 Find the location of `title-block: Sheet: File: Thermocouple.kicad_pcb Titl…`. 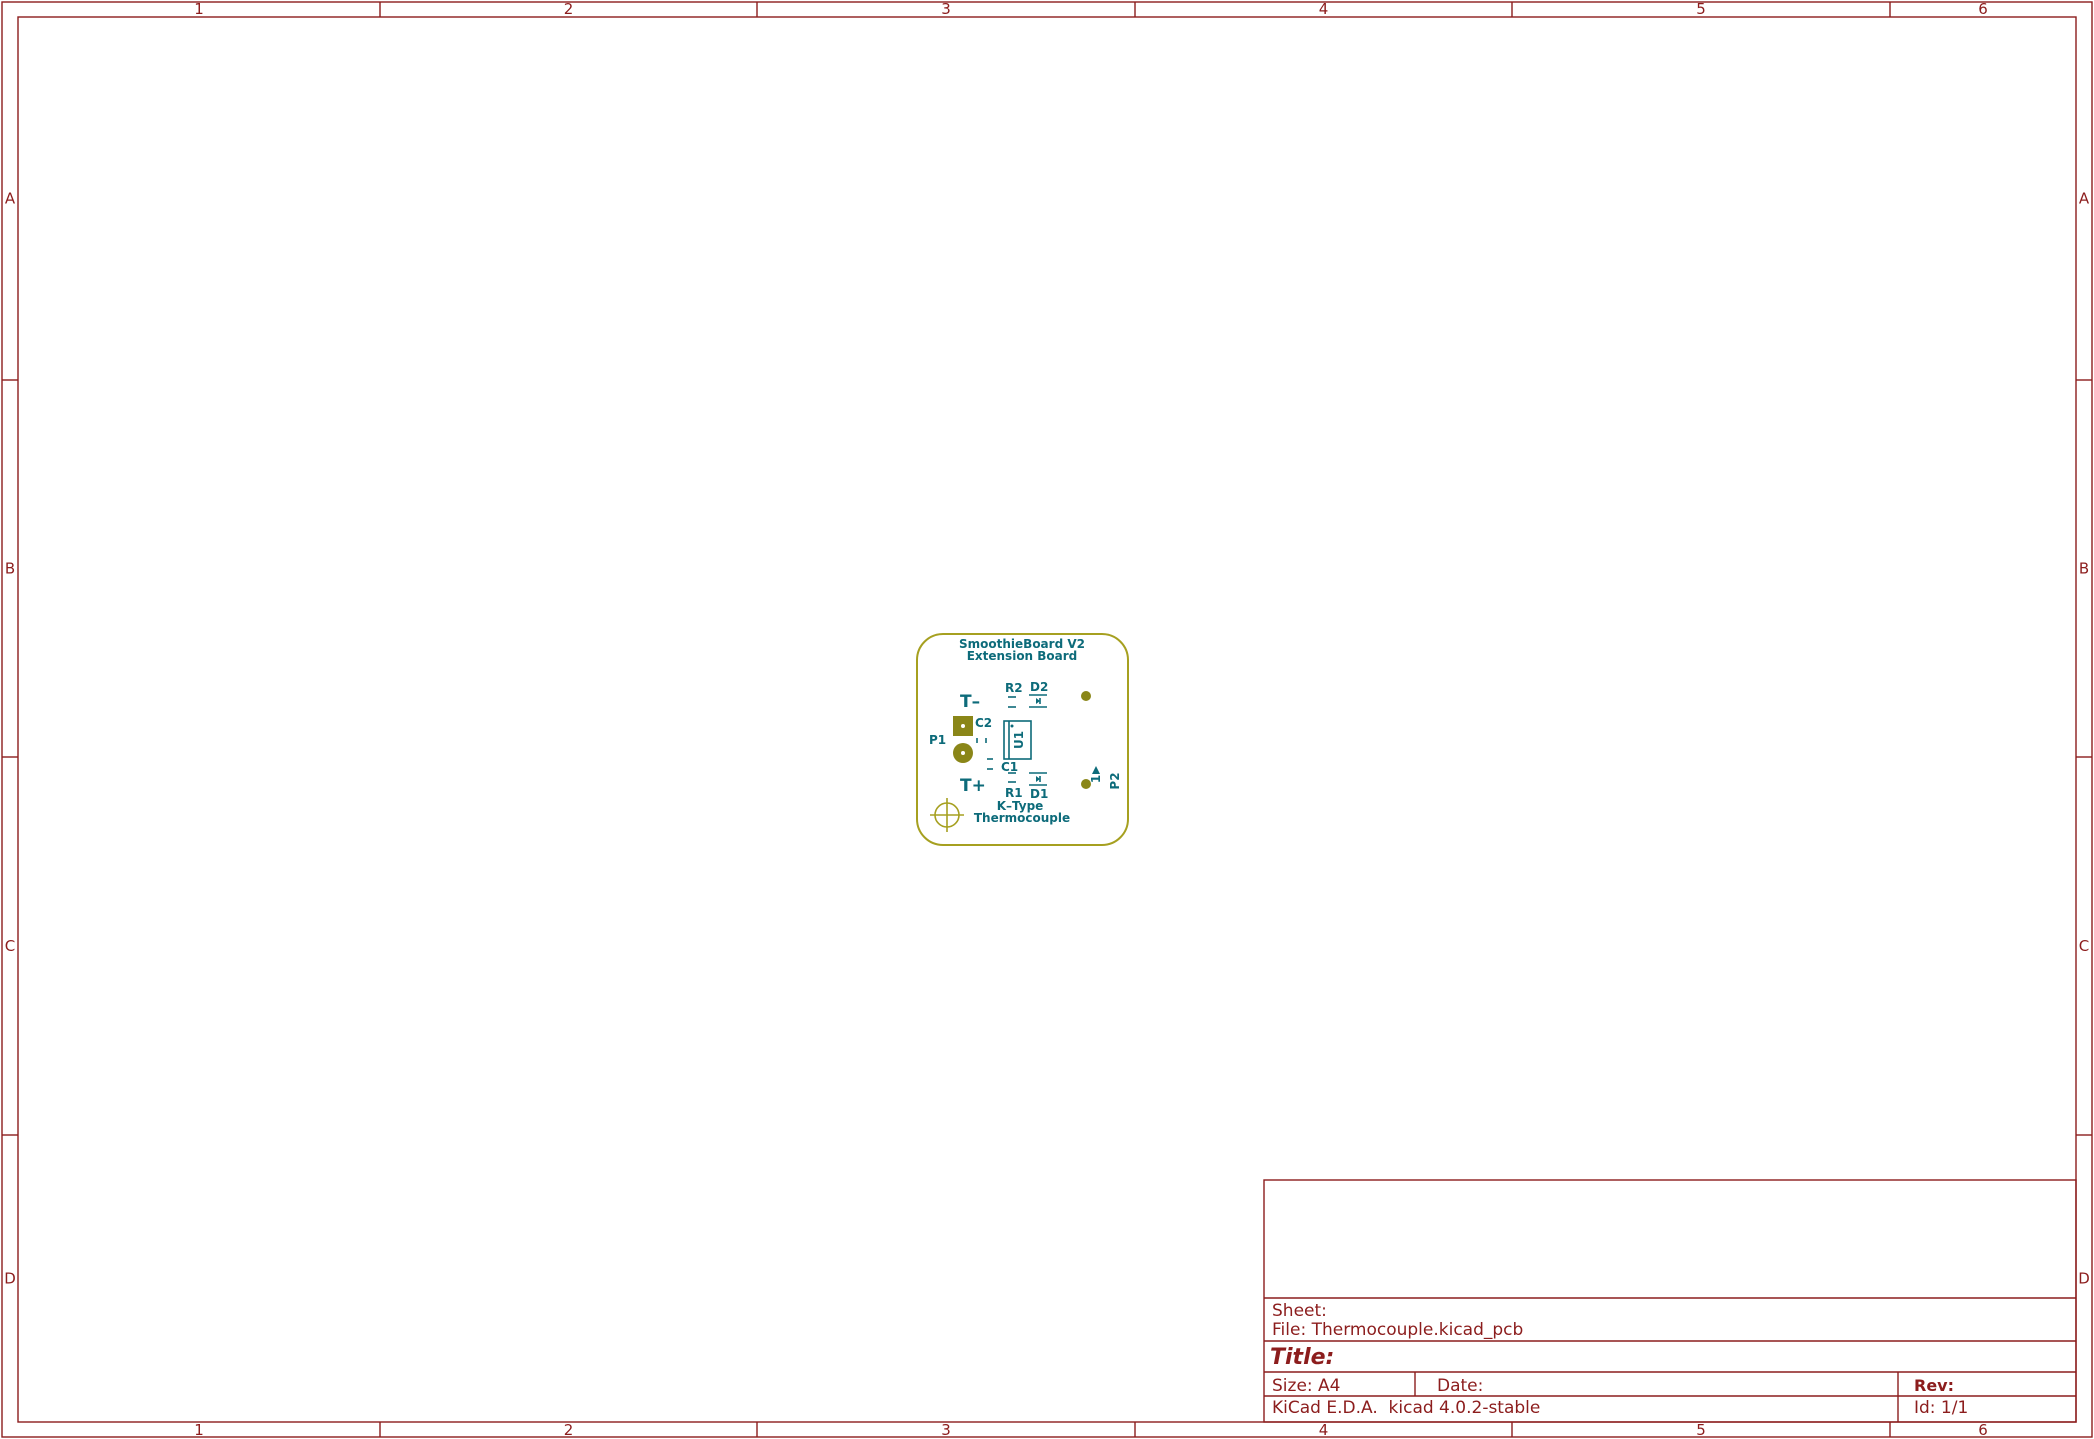

title-block: Sheet: File: Thermocouple.kicad_pcb Titl… is located at coordinates (1670, 1301).